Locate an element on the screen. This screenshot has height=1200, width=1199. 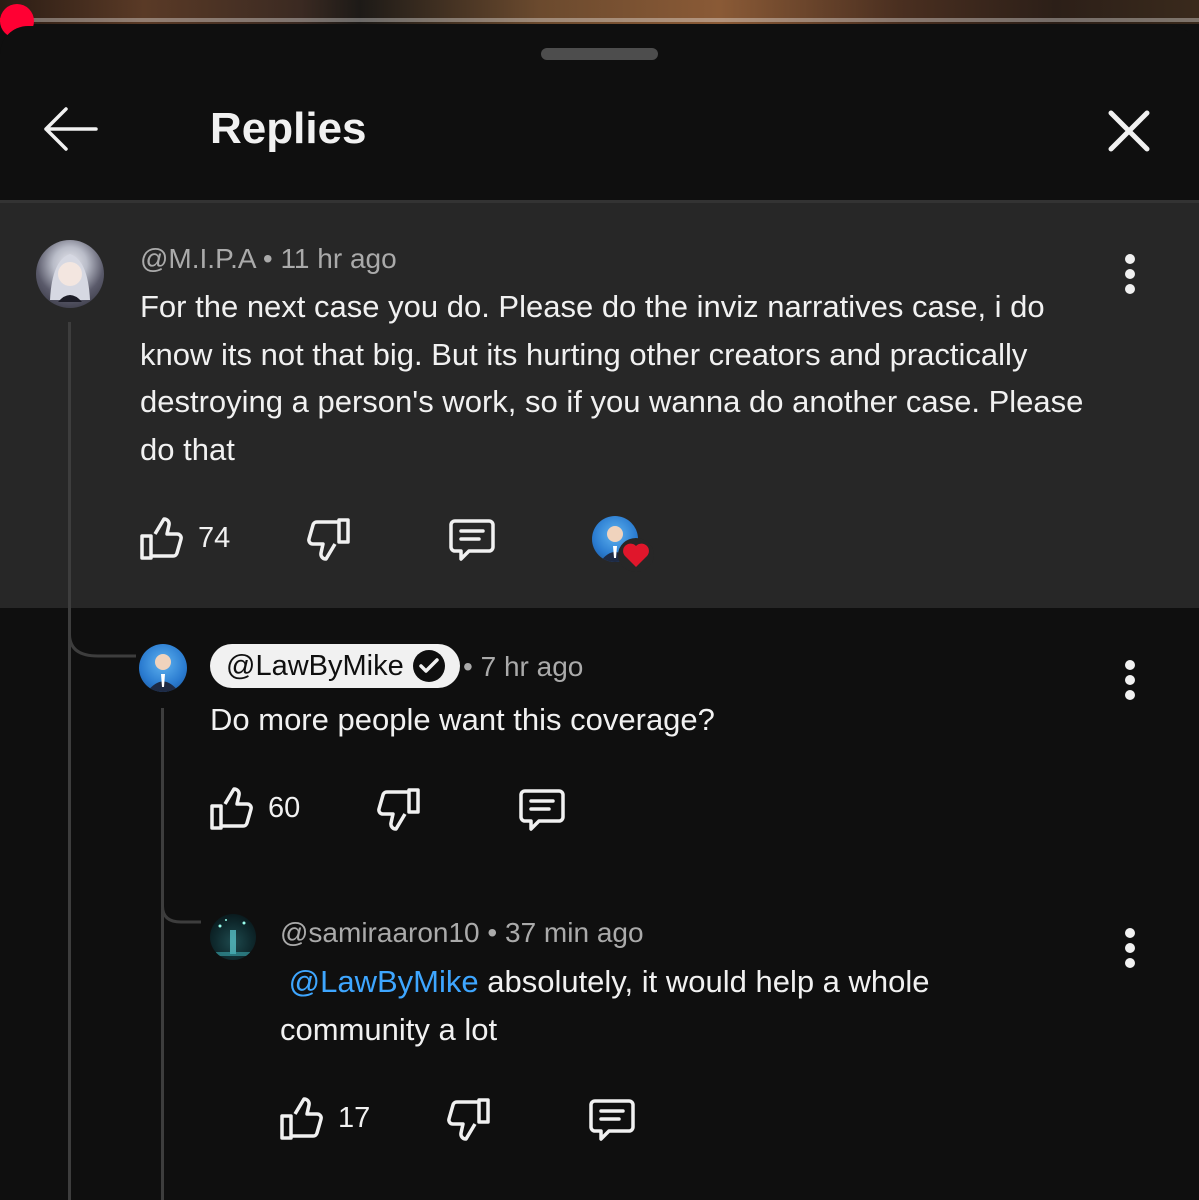
close-icon is located at coordinates (1129, 131).